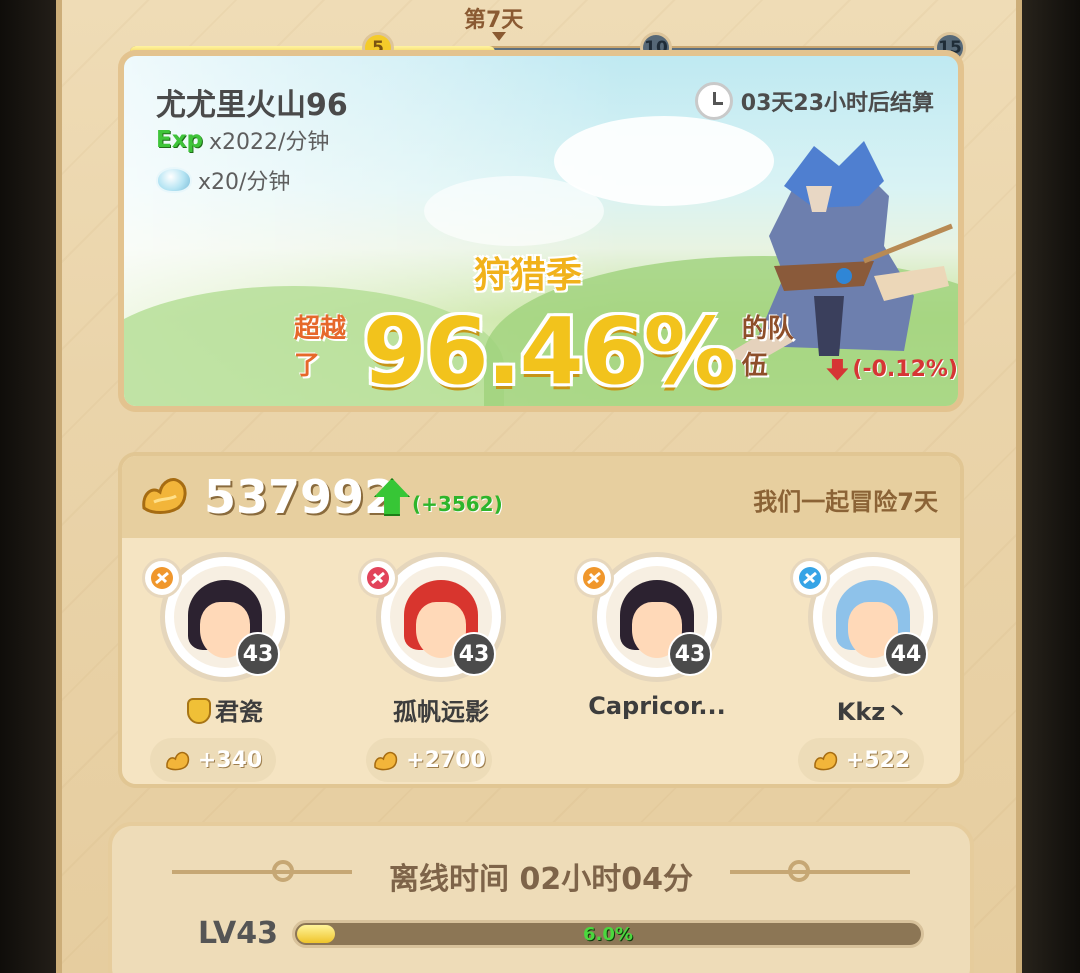  What do you see at coordinates (528, 275) in the screenshot?
I see `season-name: 狩猎季` at bounding box center [528, 275].